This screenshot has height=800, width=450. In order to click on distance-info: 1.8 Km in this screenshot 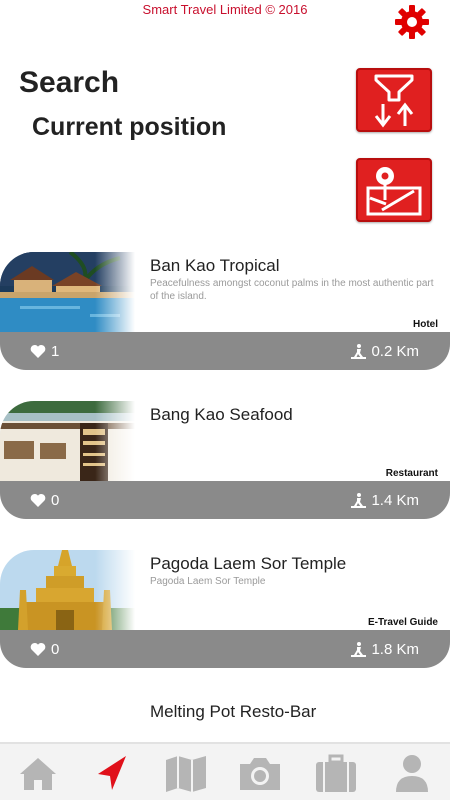, I will do `click(385, 649)`.